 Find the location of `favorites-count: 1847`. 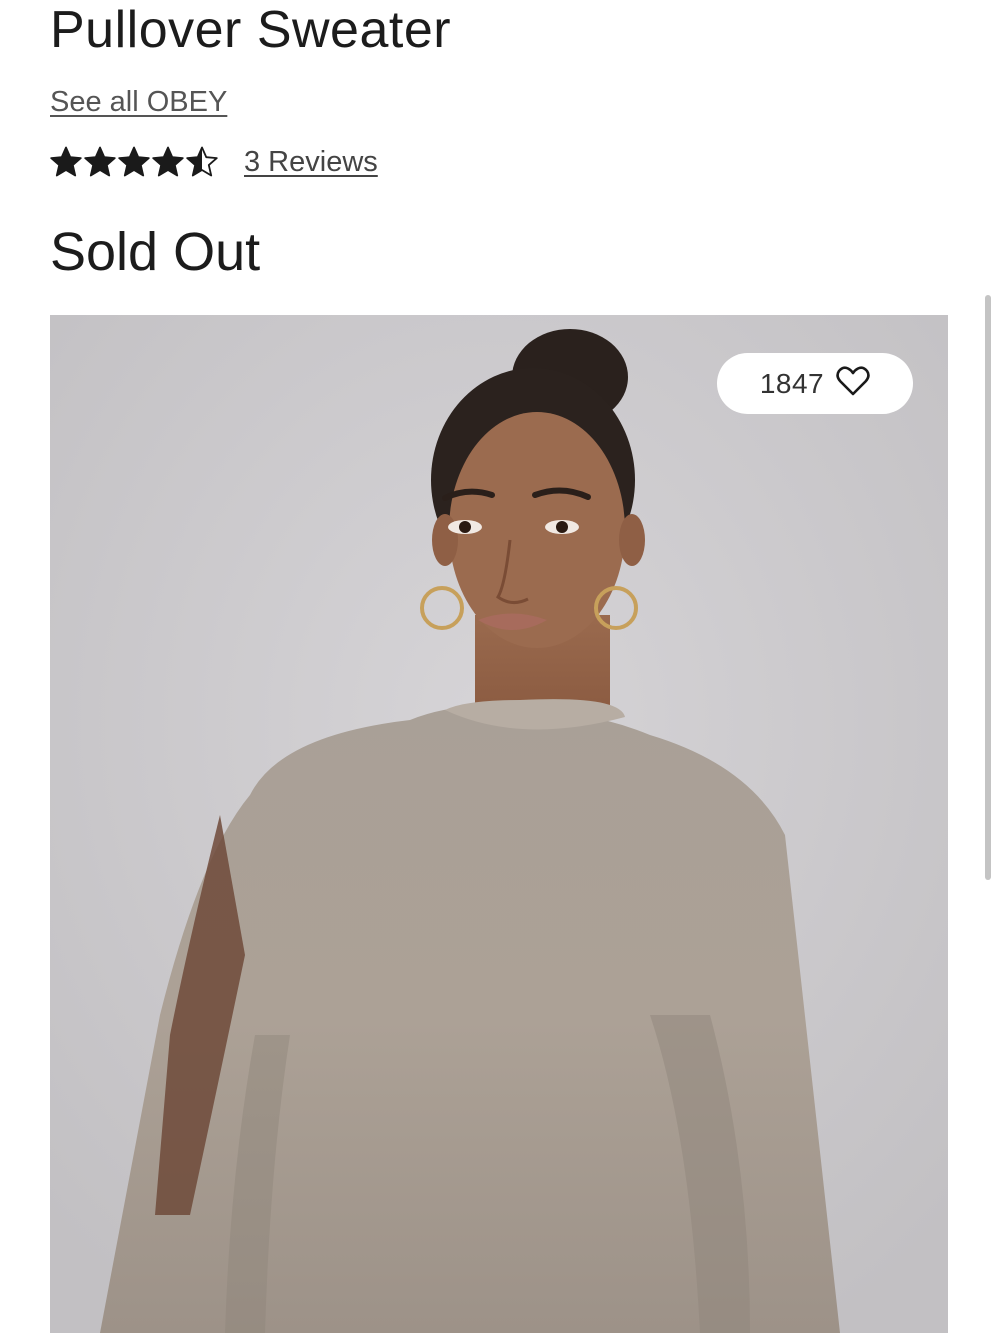

favorites-count: 1847 is located at coordinates (792, 383).